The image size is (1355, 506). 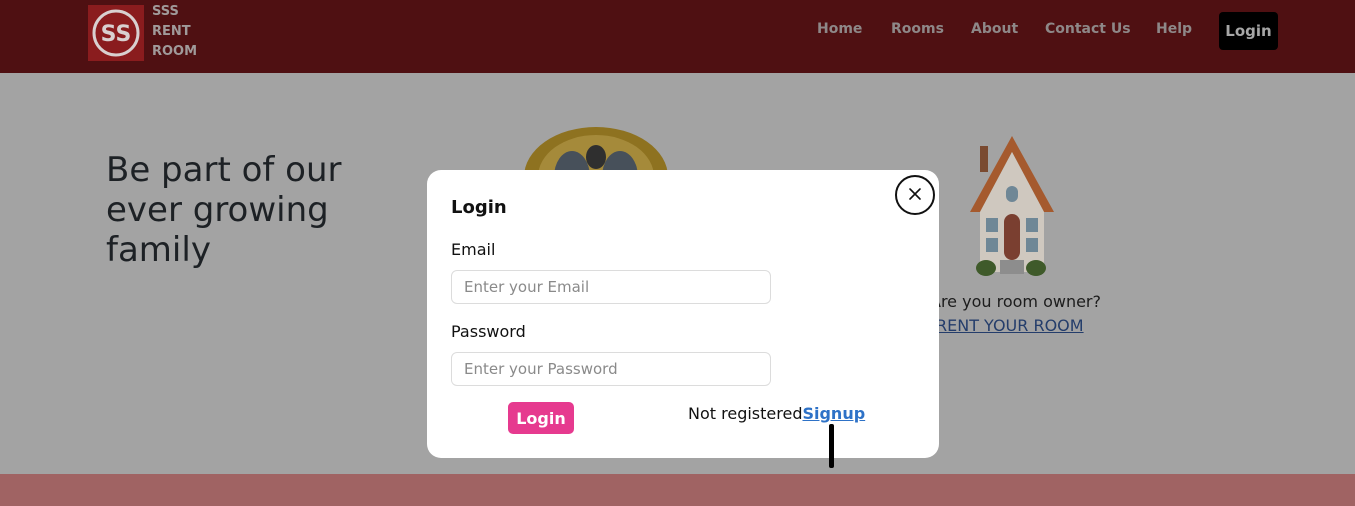 I want to click on footer-band, so click(x=677, y=490).